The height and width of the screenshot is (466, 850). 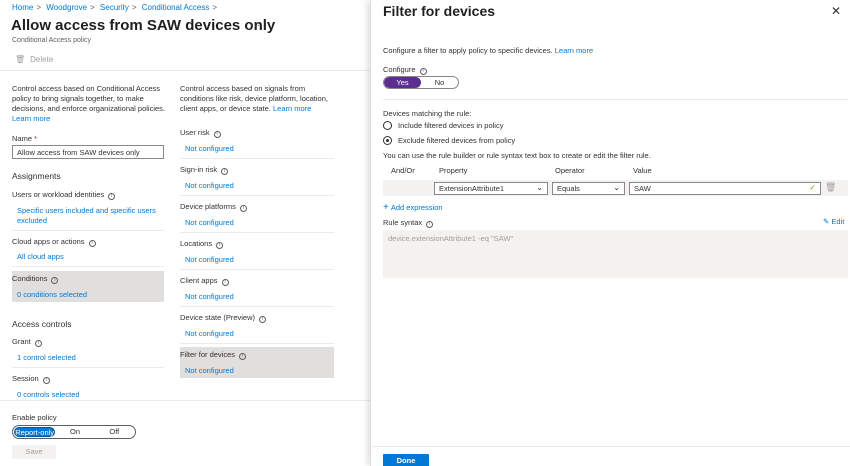 I want to click on rule-syntax-label: Rule syntax i, so click(x=408, y=223).